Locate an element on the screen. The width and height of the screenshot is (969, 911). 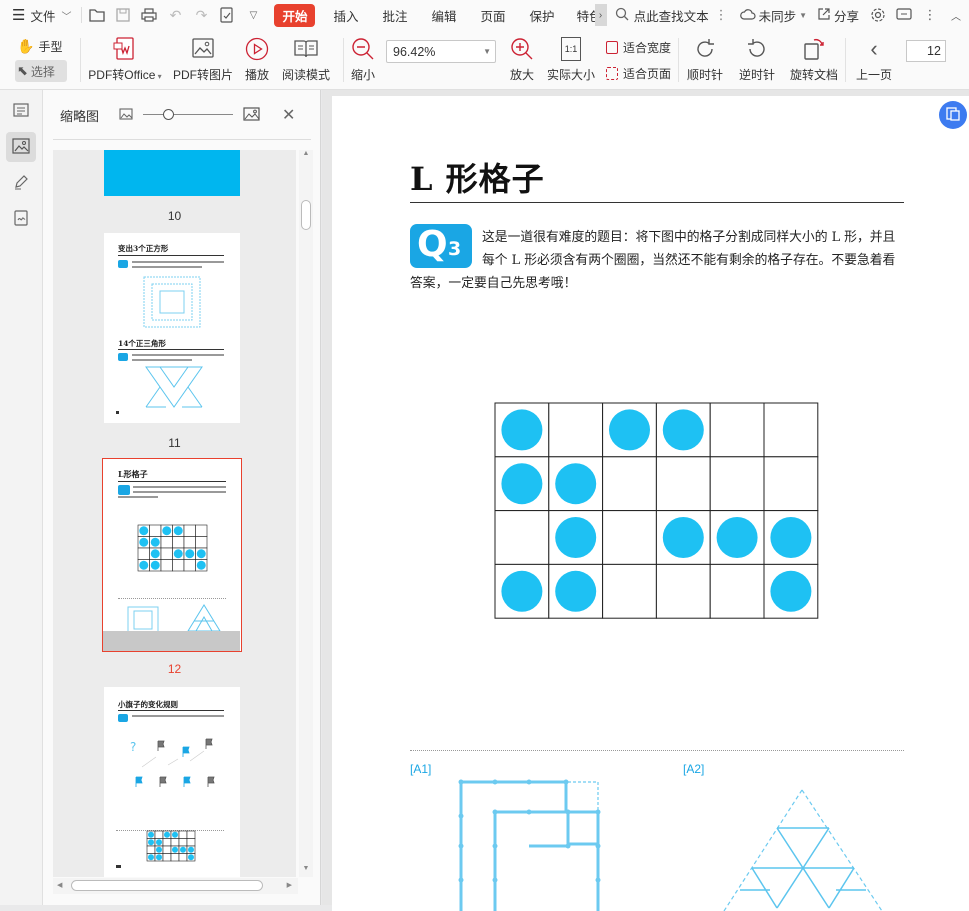
file-menu: ☰ 文件 ﹀ is located at coordinates (39, 15).